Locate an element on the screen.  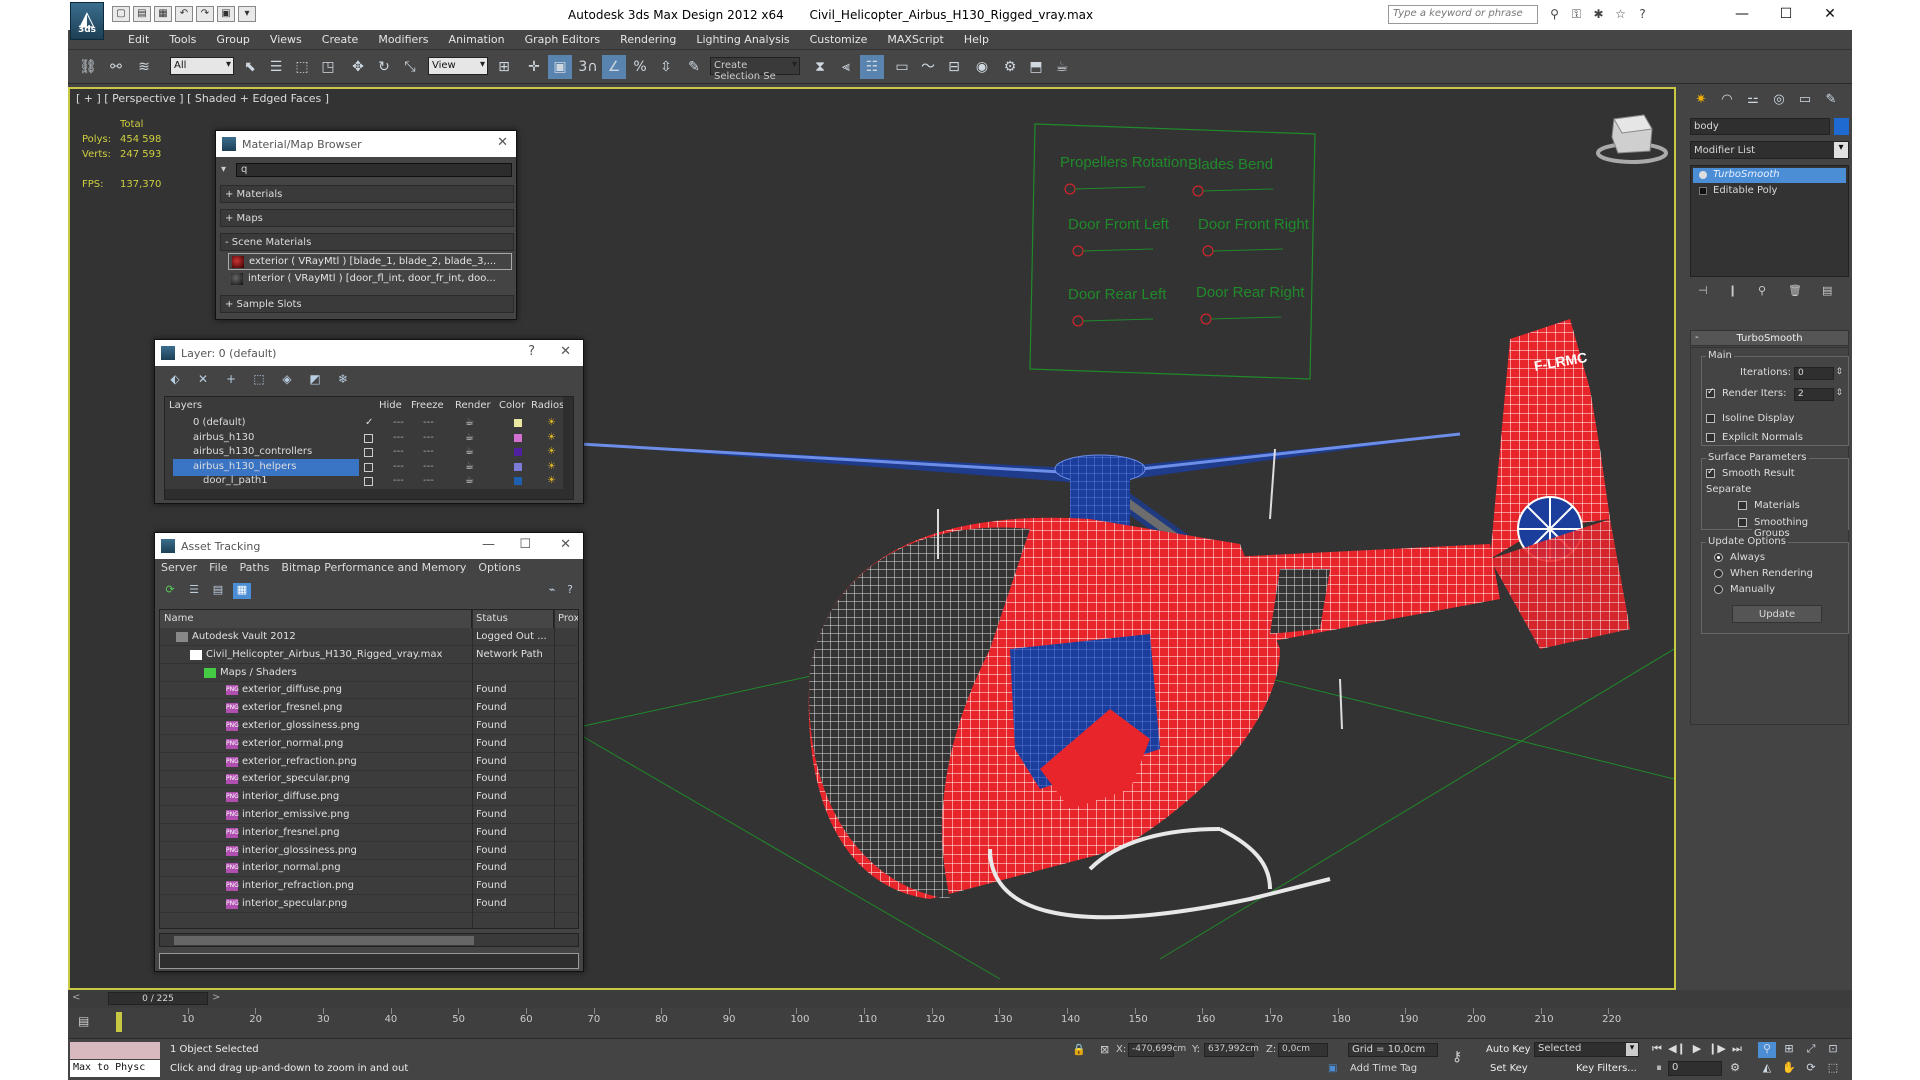
menu-modifiers: Modifiers is located at coordinates (403, 39).